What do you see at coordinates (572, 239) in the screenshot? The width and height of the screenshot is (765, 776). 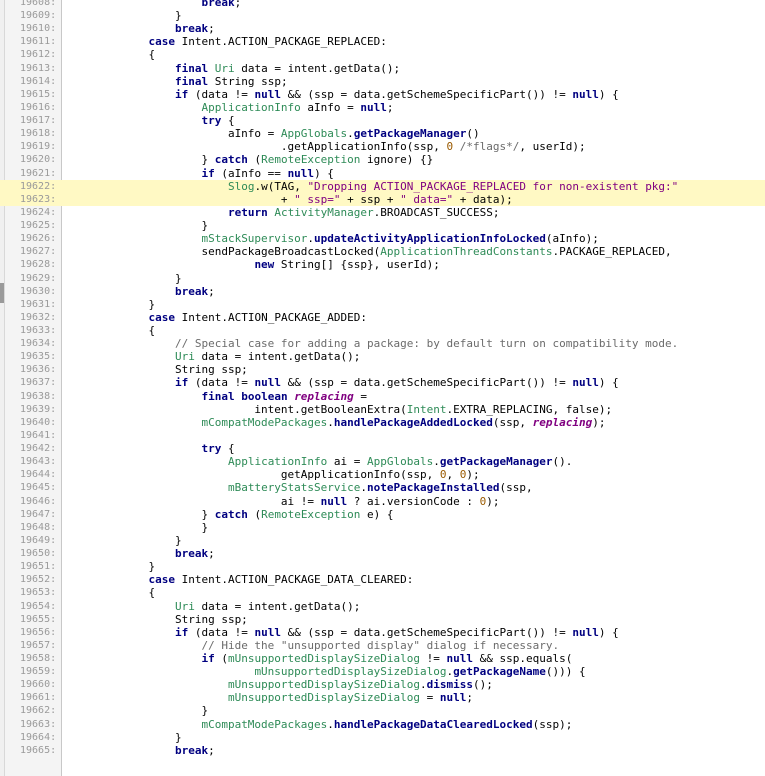 I see `code-token: (aInfo);` at bounding box center [572, 239].